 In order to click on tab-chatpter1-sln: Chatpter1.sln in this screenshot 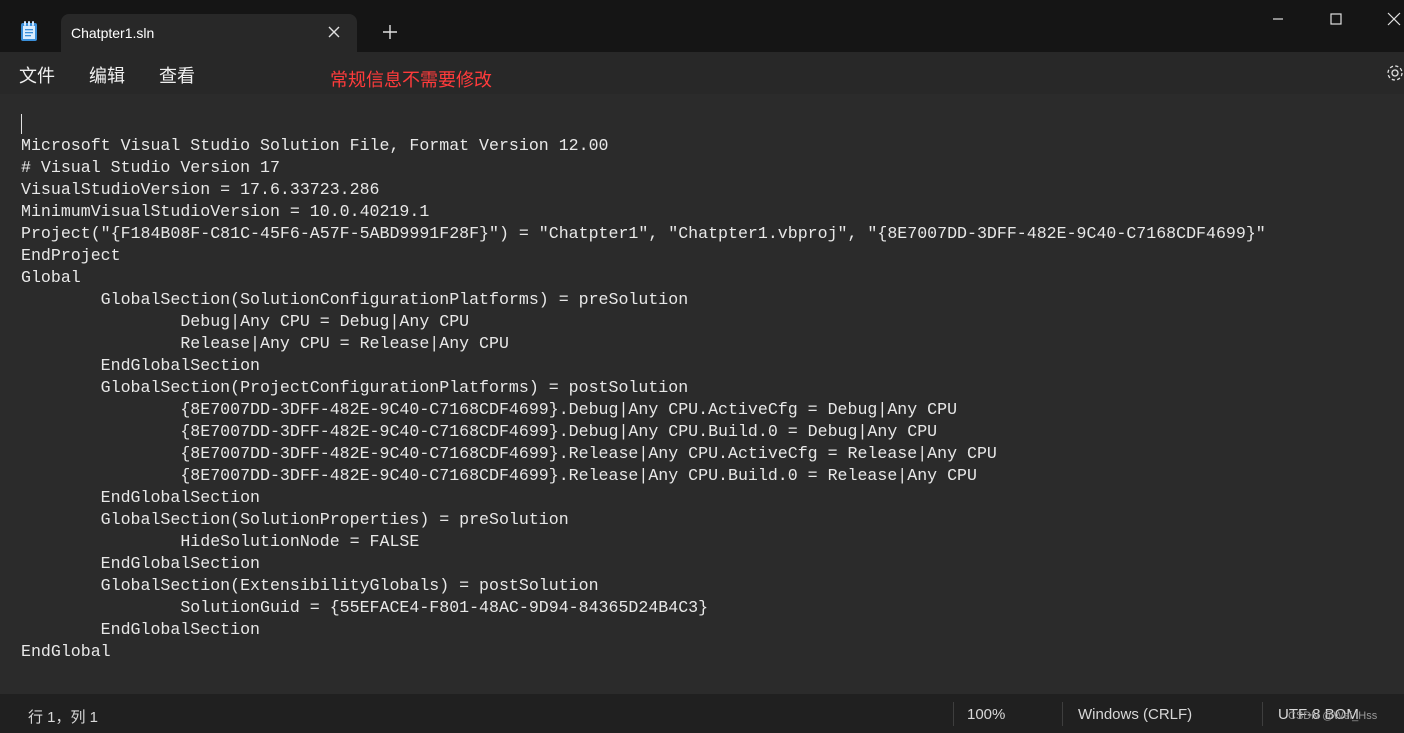, I will do `click(209, 33)`.